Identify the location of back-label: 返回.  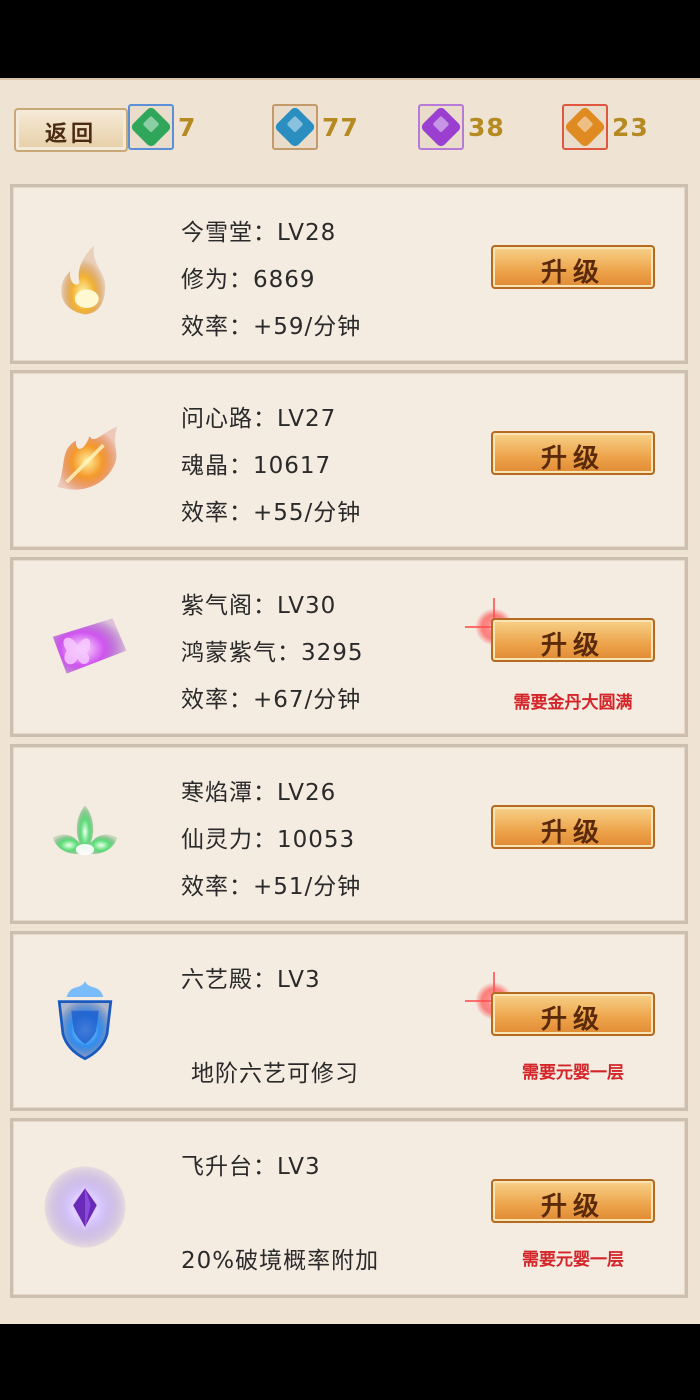
(70, 134).